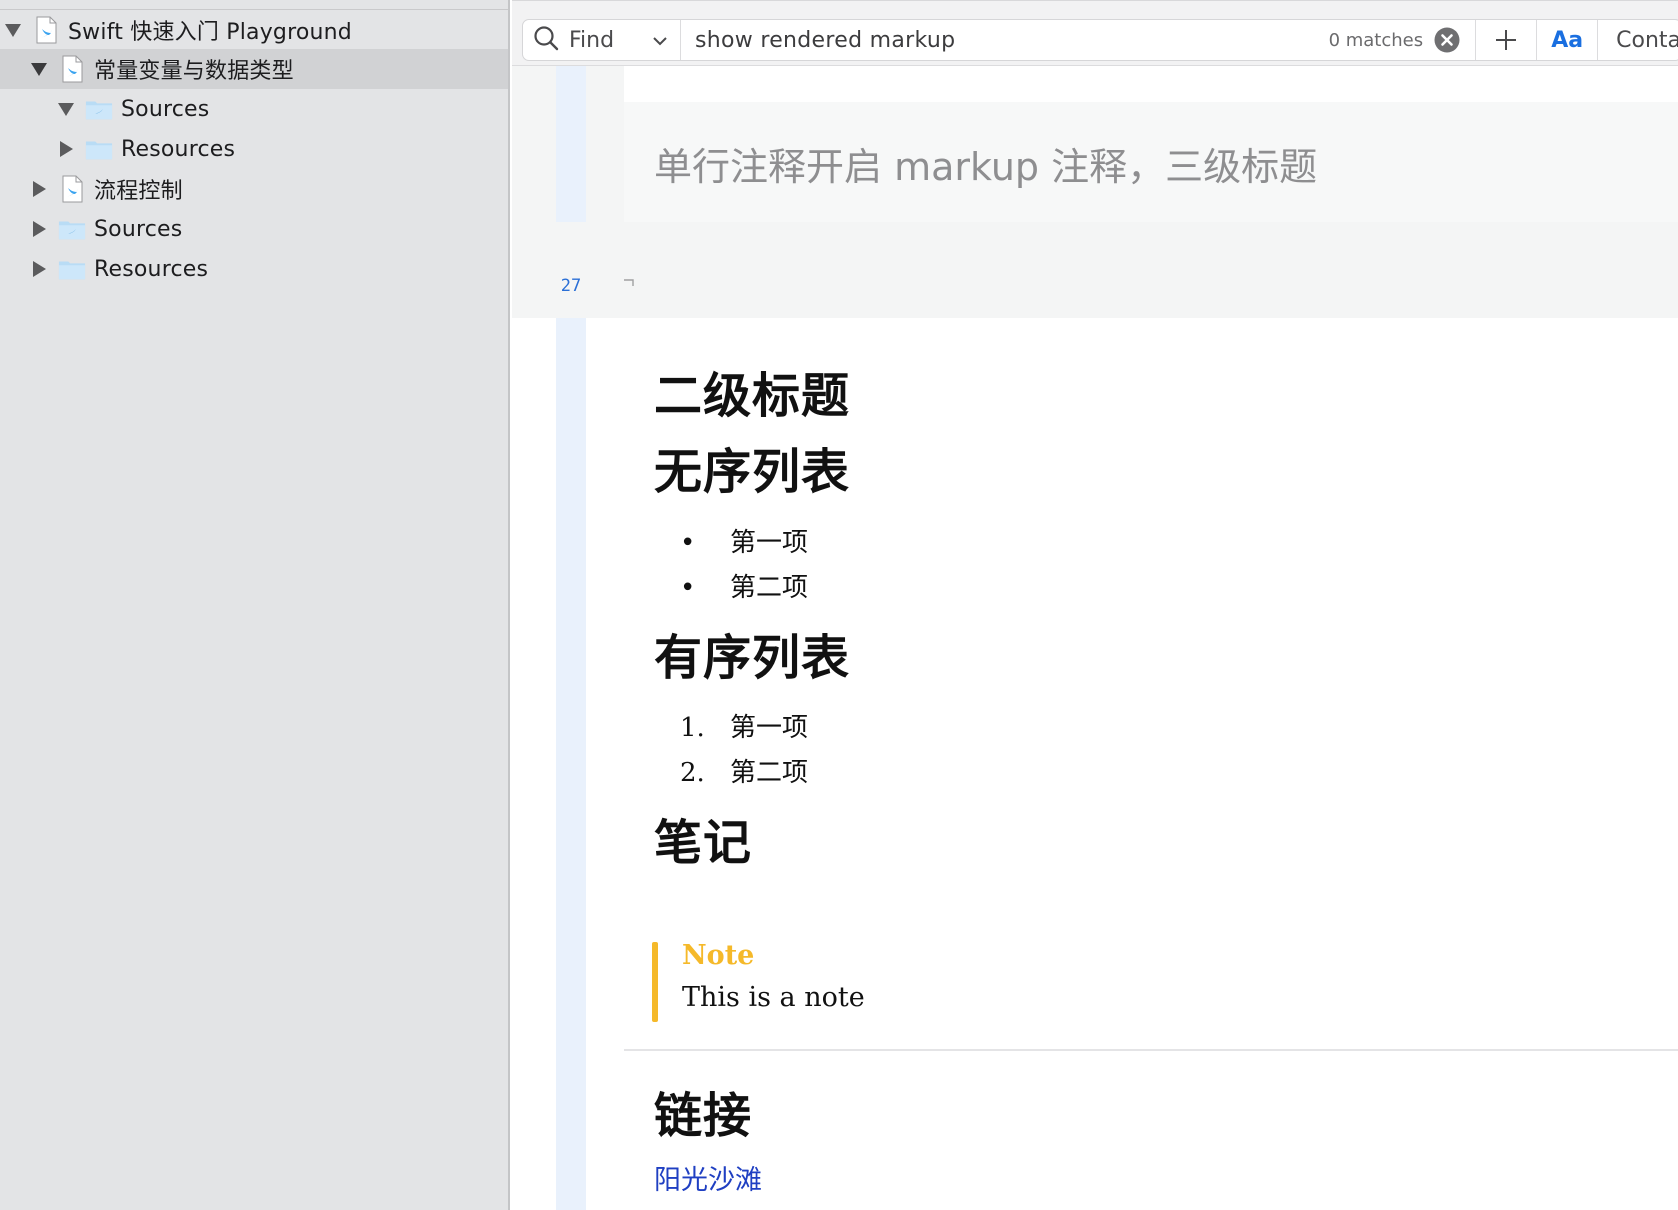 The height and width of the screenshot is (1210, 1678). Describe the element at coordinates (752, 396) in the screenshot. I see `heading-level-2: 二级标题` at that location.